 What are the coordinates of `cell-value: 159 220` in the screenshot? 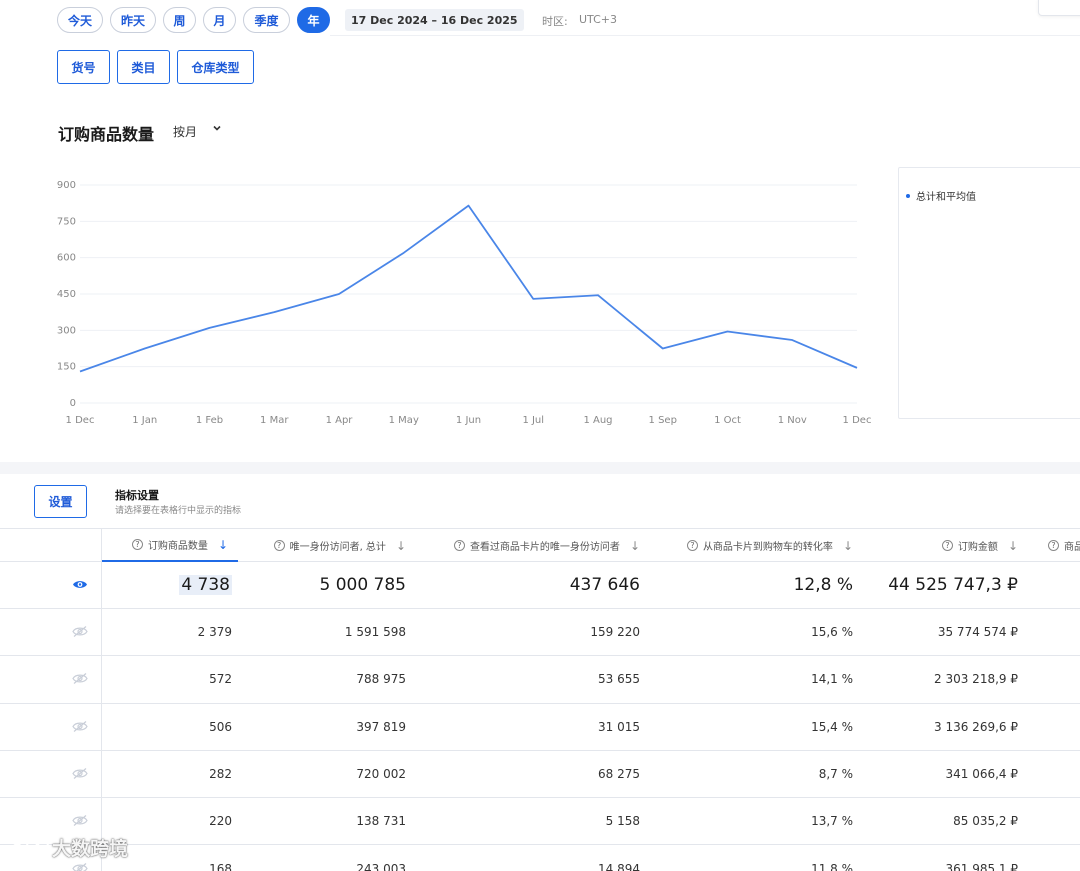 It's located at (615, 632).